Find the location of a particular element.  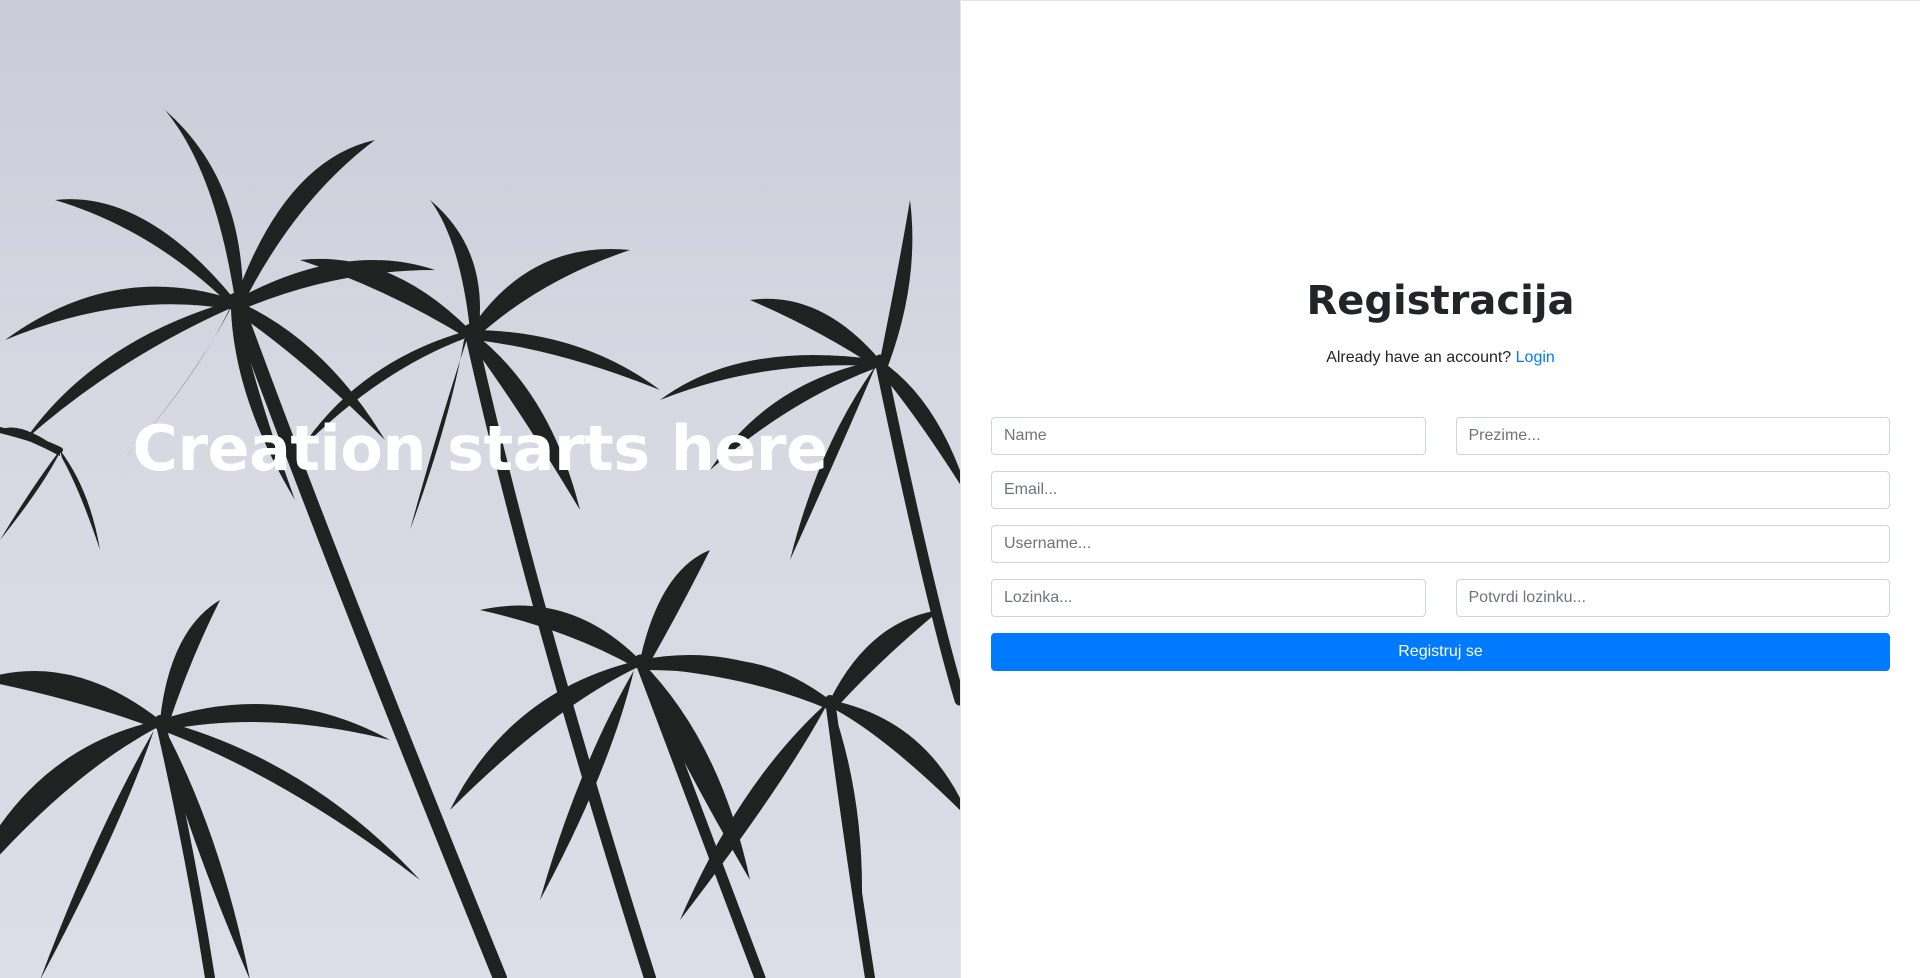

name-row is located at coordinates (1440, 436).